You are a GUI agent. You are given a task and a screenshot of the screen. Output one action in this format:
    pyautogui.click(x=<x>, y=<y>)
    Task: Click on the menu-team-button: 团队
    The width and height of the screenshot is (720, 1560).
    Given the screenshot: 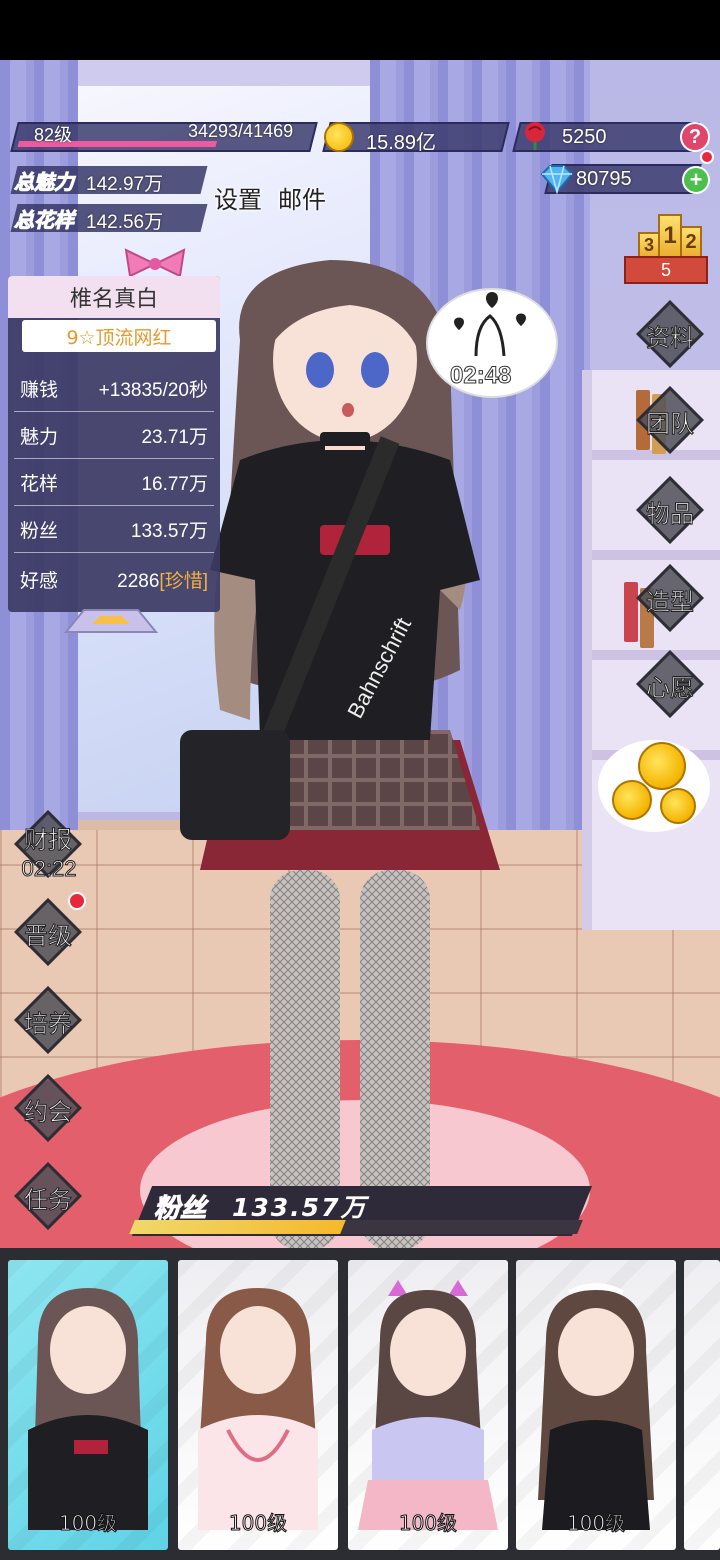 What is the action you would take?
    pyautogui.click(x=670, y=420)
    